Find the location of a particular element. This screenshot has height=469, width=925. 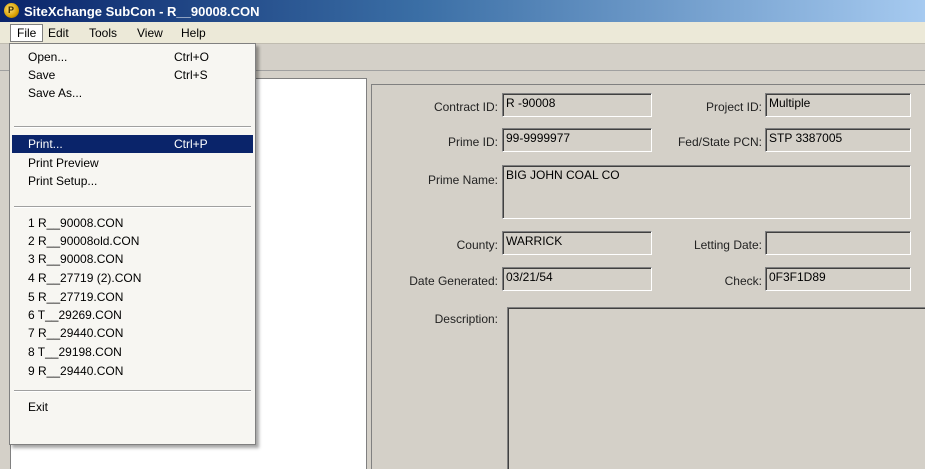

menu-item-label: 8 T__29198.CON is located at coordinates (75, 352).